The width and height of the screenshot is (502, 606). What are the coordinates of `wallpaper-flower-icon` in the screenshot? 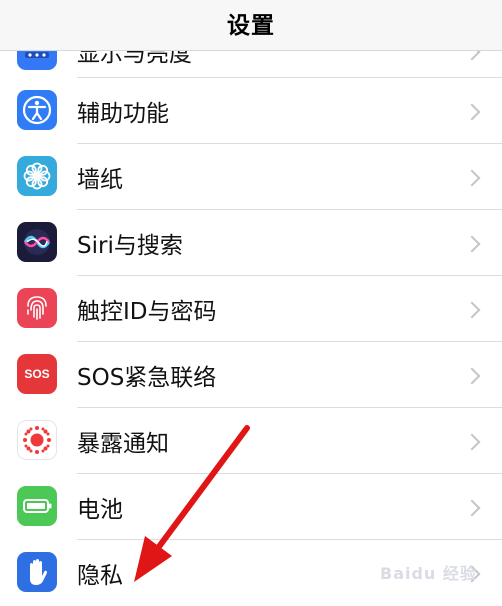 It's located at (37, 176).